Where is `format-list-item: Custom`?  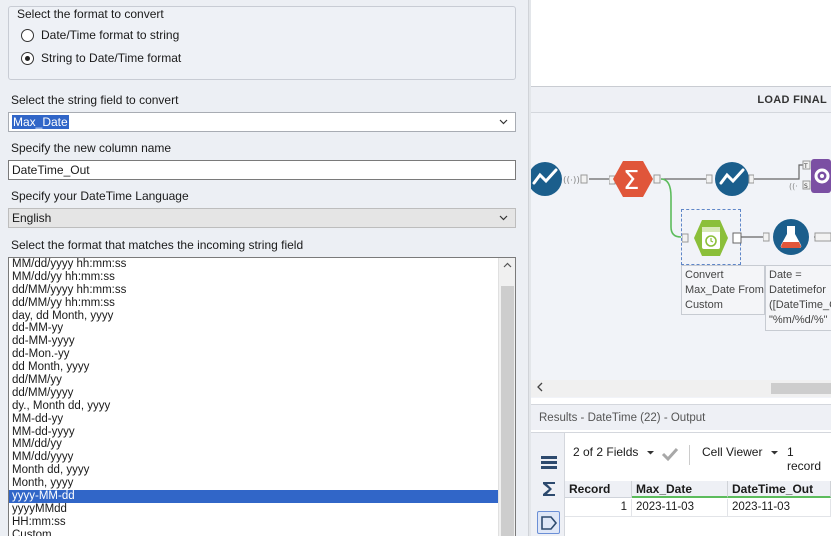 format-list-item: Custom is located at coordinates (253, 532).